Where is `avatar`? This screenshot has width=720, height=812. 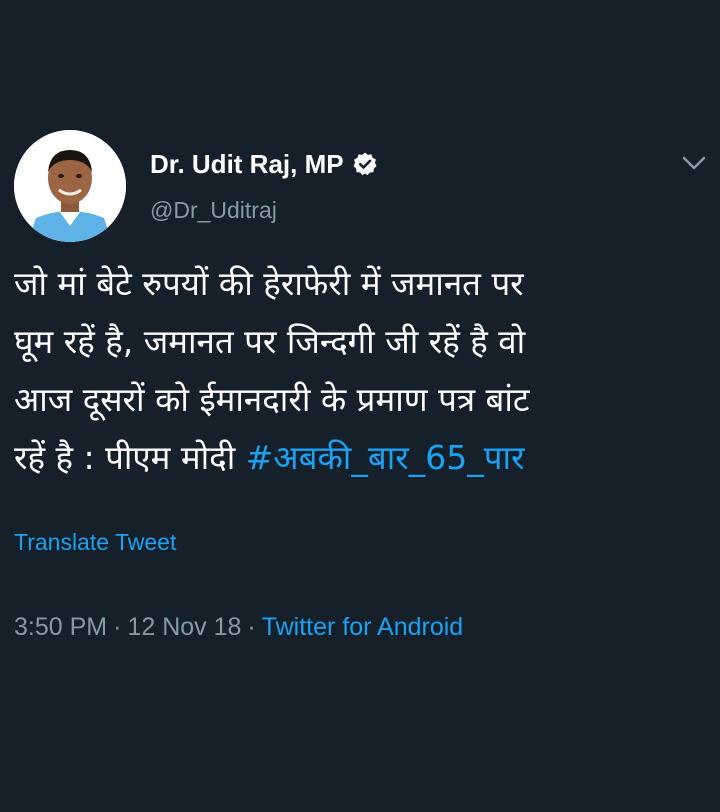
avatar is located at coordinates (70, 186).